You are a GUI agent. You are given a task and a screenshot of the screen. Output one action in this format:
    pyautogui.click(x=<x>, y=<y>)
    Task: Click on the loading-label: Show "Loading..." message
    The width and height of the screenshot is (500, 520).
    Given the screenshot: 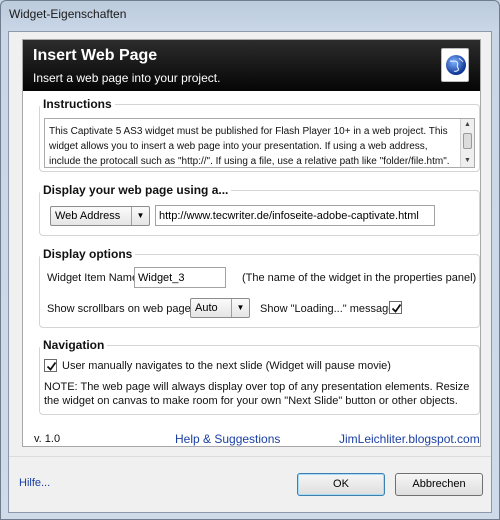 What is the action you would take?
    pyautogui.click(x=327, y=309)
    